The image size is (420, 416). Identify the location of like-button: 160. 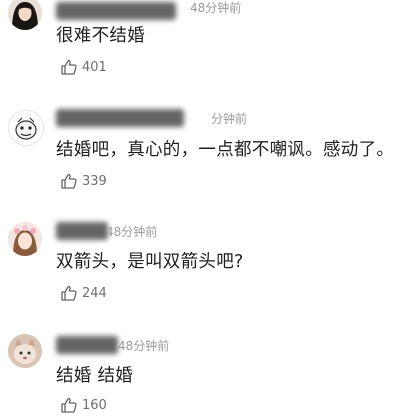
(83, 405).